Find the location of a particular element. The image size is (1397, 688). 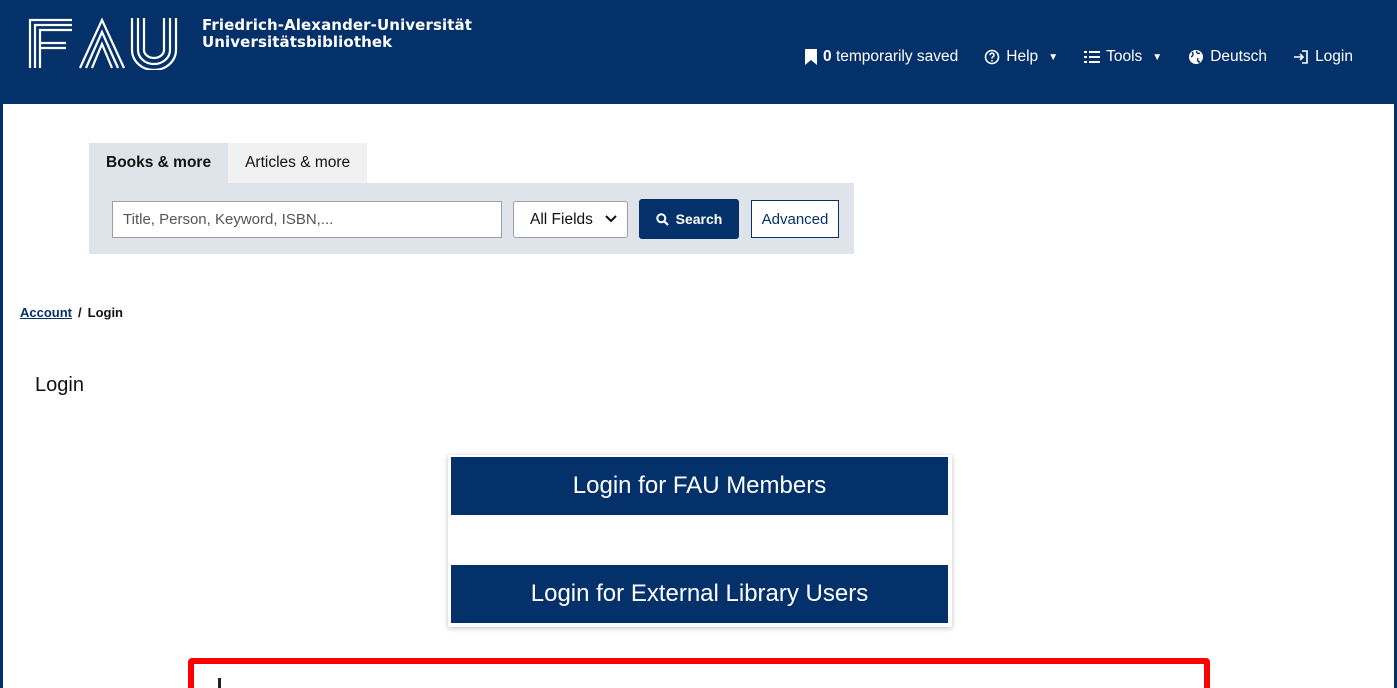

search-button: Search is located at coordinates (689, 219).